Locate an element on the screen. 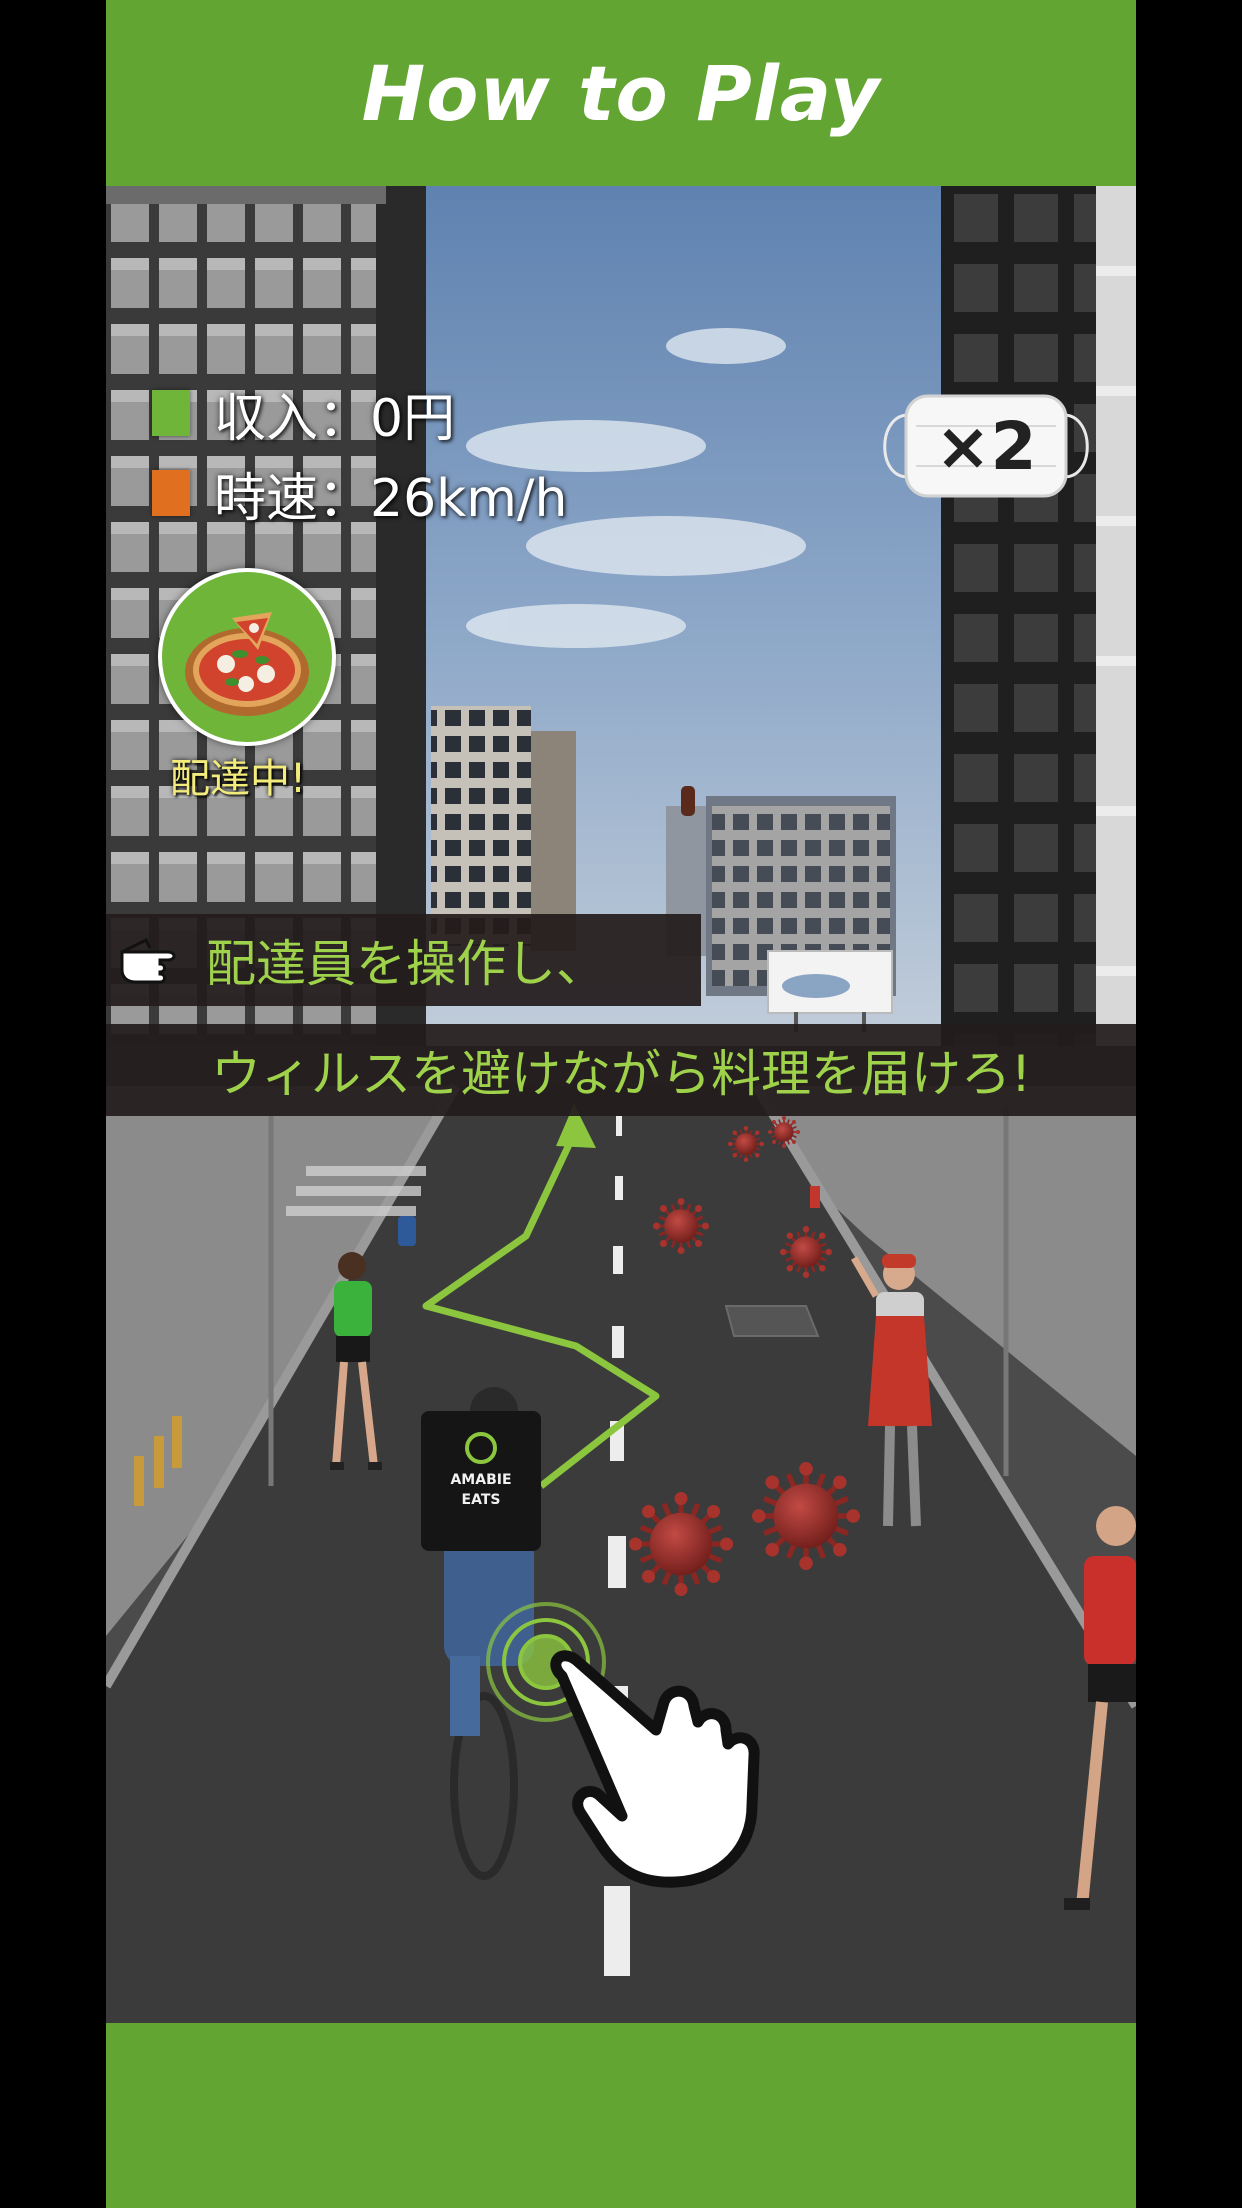 This screenshot has width=1242, height=2208. instruction-text-2: ウィルスを避けながら料理を届けろ! is located at coordinates (621, 1074).